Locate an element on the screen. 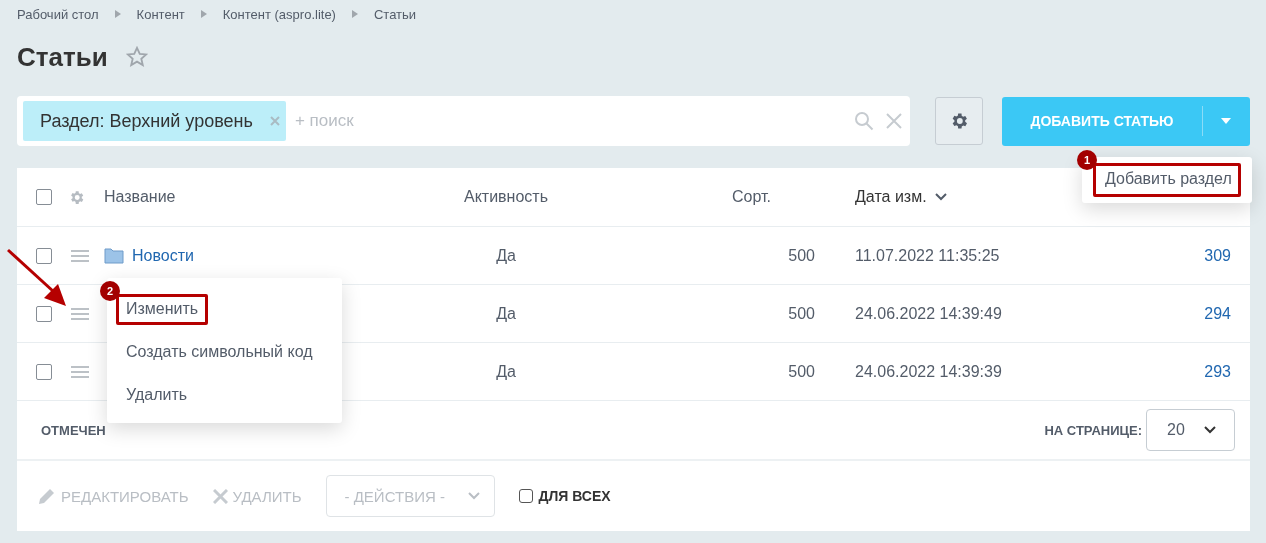 The height and width of the screenshot is (543, 1266). table-cell: 24.06.2022 14:39:49 is located at coordinates (928, 313).